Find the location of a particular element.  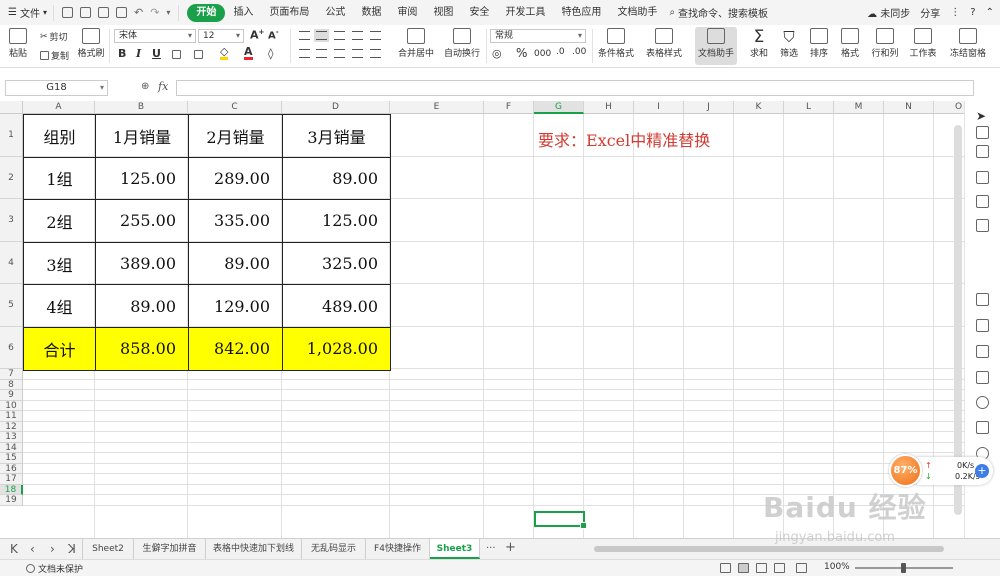

last-sheet-icon: ꓘ is located at coordinates (72, 549).